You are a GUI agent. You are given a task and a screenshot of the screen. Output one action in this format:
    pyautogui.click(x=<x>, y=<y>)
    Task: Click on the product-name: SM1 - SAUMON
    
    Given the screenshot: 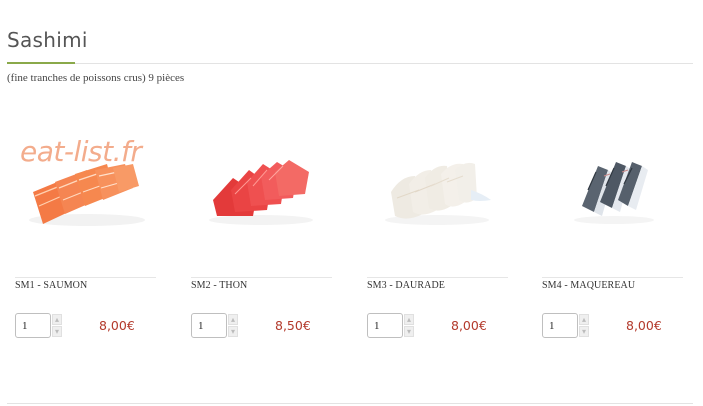 What is the action you would take?
    pyautogui.click(x=51, y=285)
    